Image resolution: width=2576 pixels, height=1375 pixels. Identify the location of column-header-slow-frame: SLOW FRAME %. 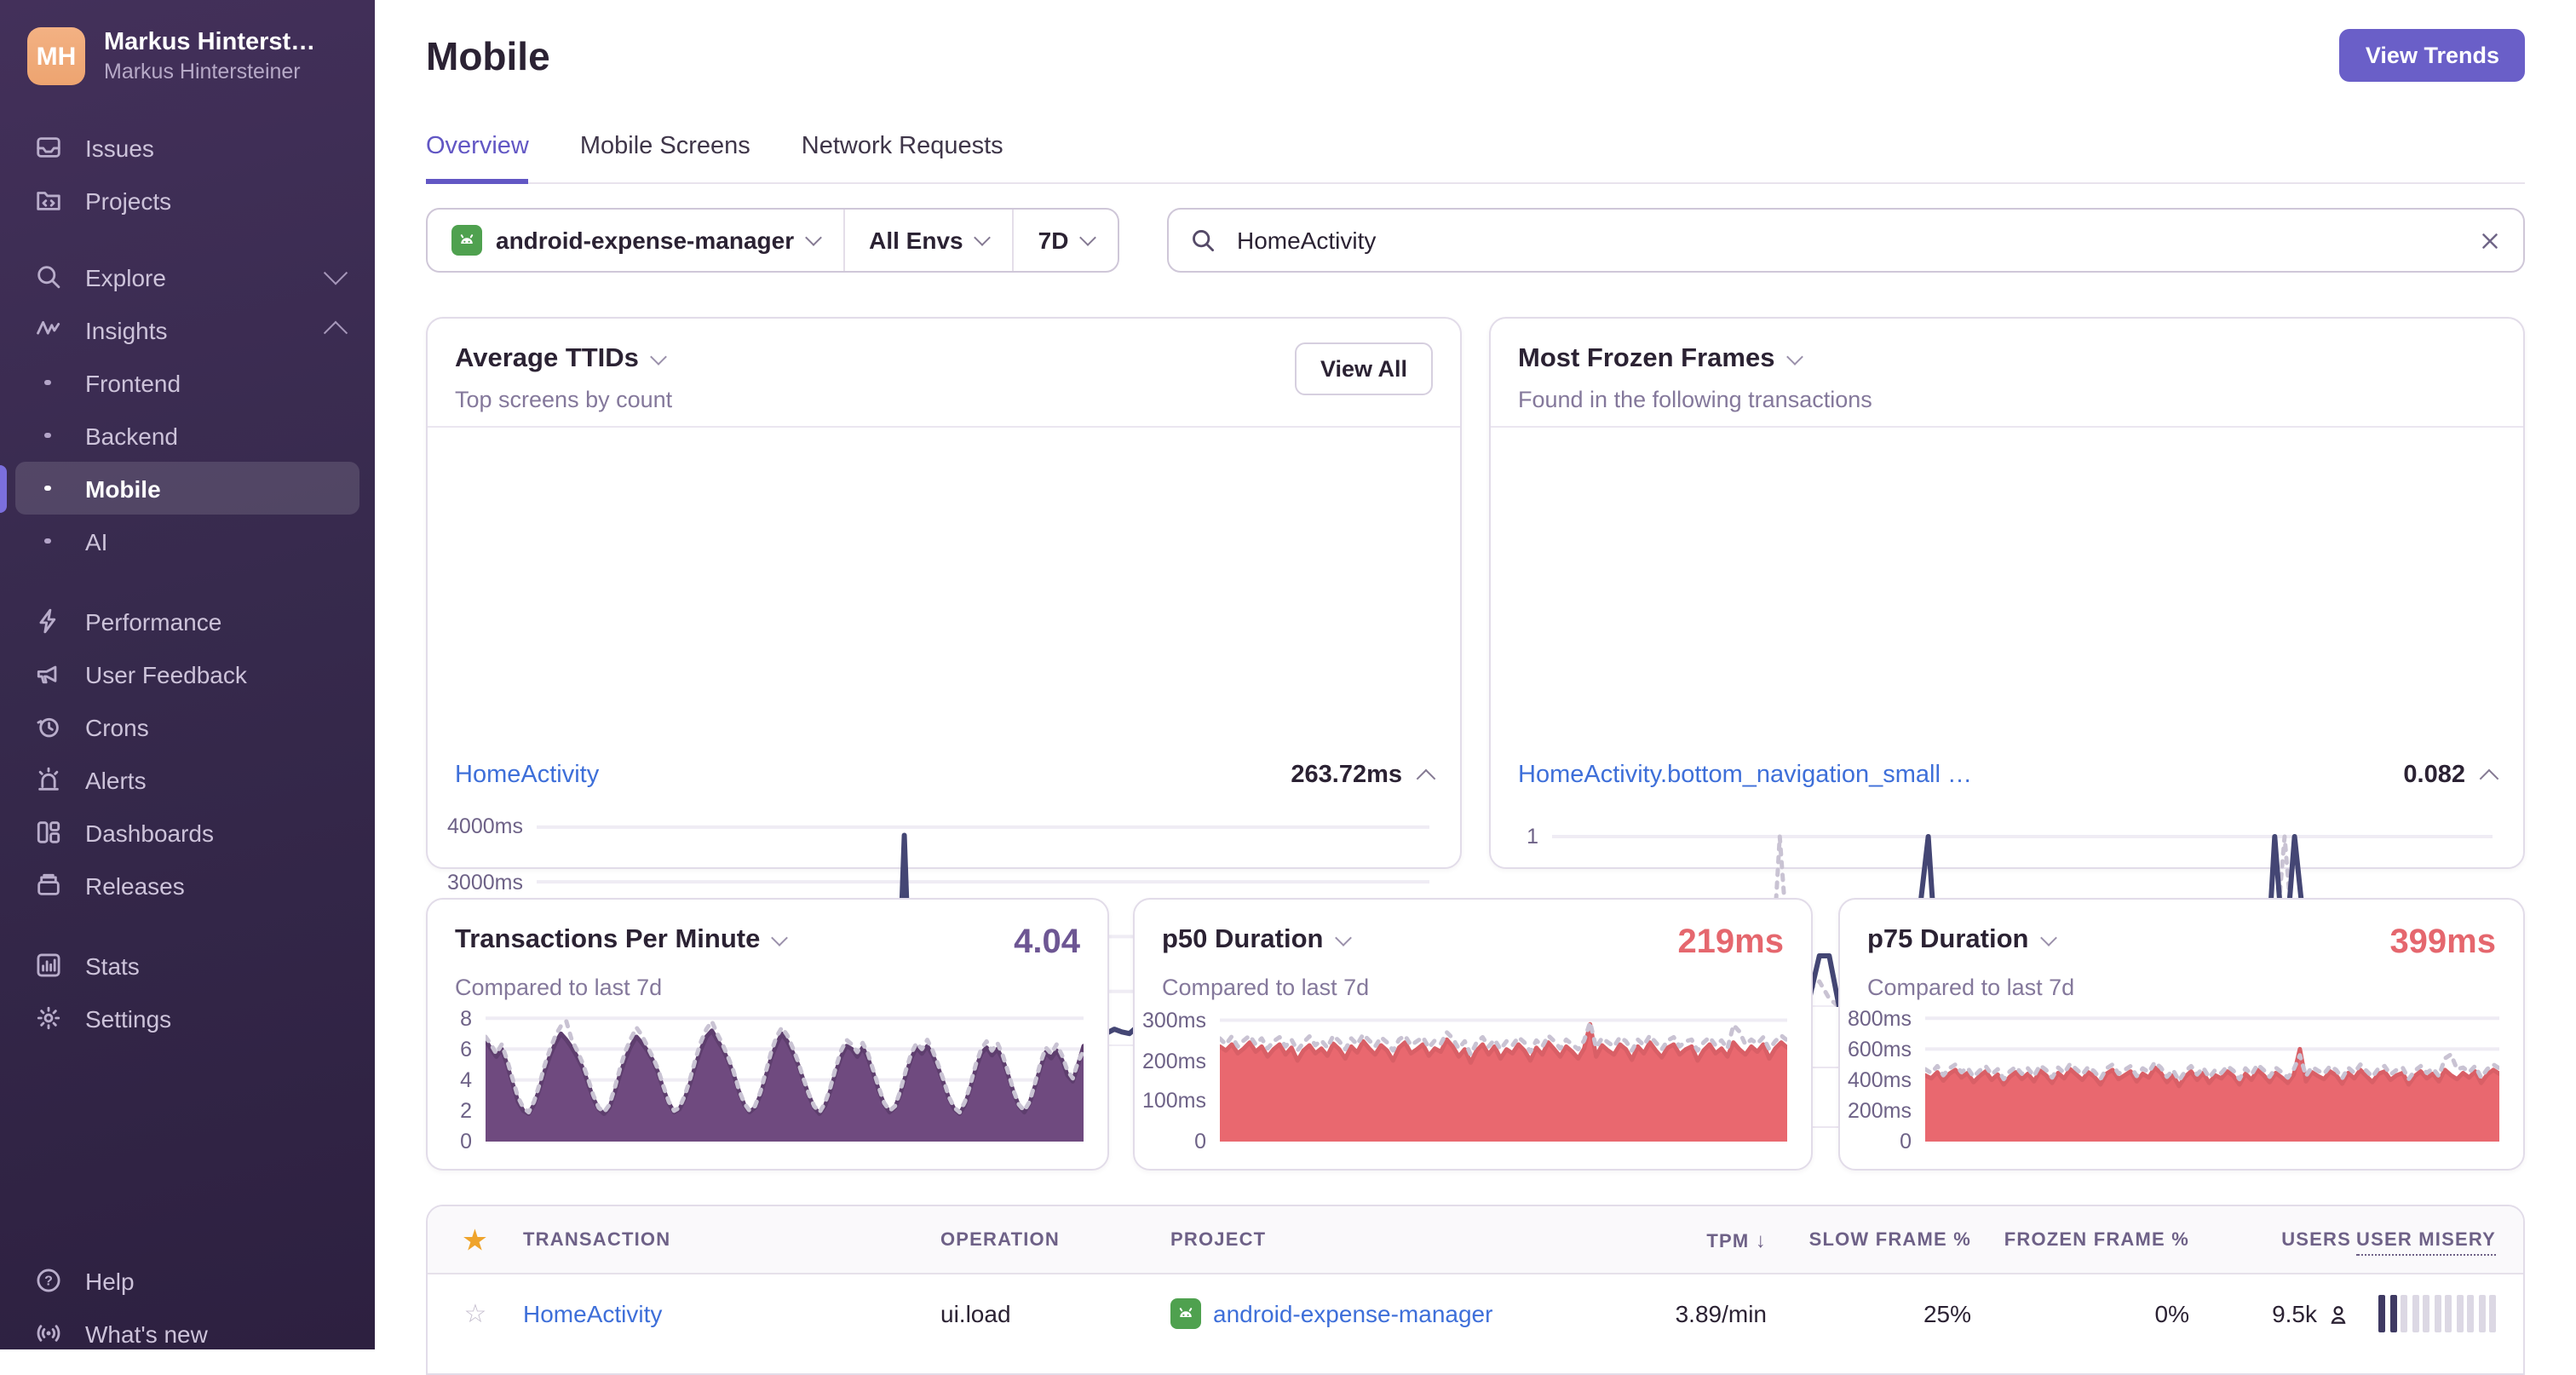
(1869, 1239).